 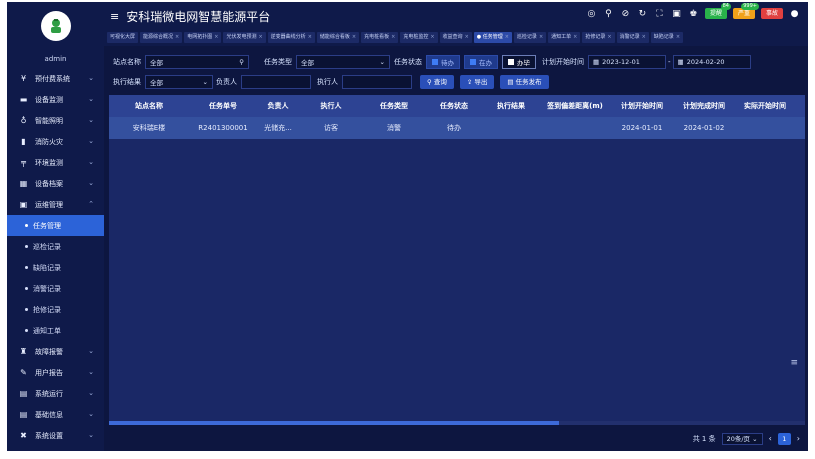 What do you see at coordinates (55, 267) in the screenshot?
I see `sidebar-subitem: 缺陷记录` at bounding box center [55, 267].